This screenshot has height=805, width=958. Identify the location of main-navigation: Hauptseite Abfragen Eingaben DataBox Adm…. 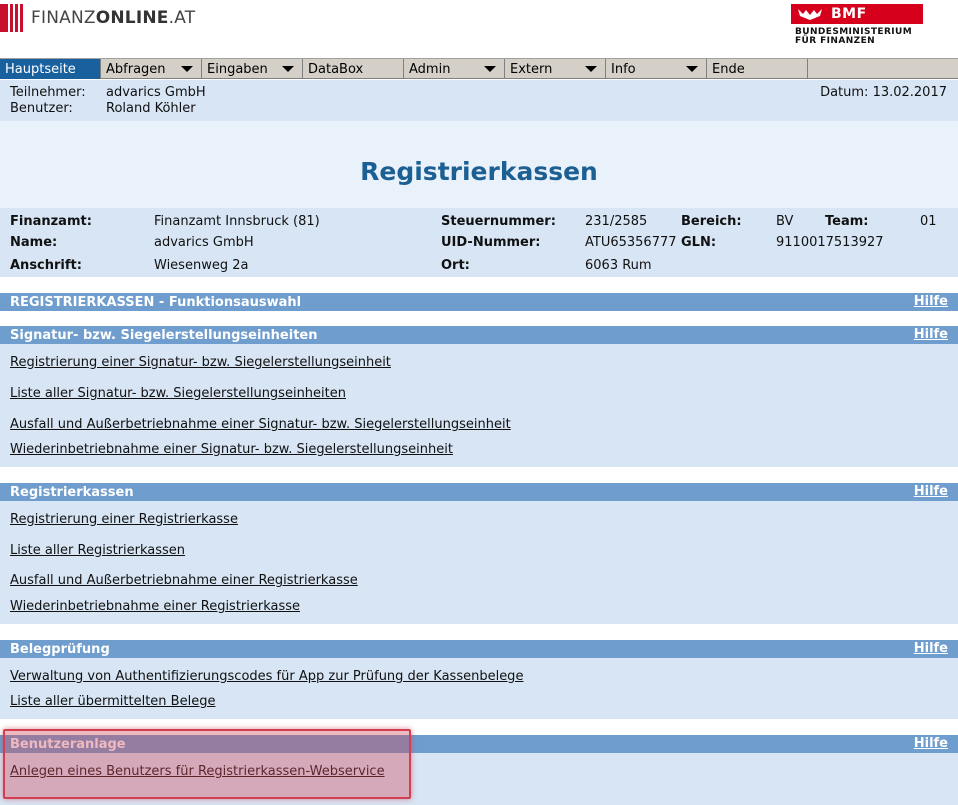
(479, 68).